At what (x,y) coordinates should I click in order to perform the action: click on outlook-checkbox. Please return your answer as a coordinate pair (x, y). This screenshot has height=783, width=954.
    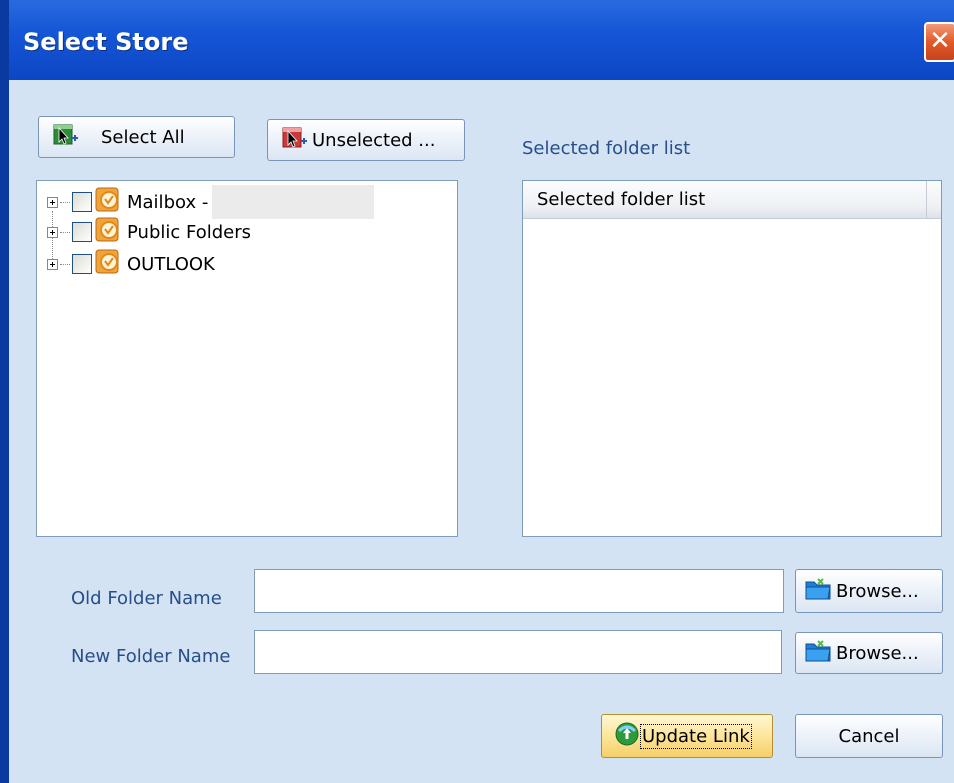
    Looking at the image, I should click on (82, 264).